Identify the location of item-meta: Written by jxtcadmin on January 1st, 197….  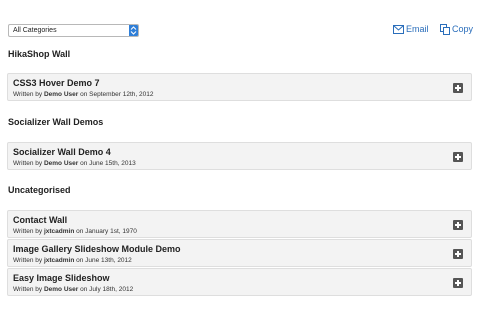
(75, 231).